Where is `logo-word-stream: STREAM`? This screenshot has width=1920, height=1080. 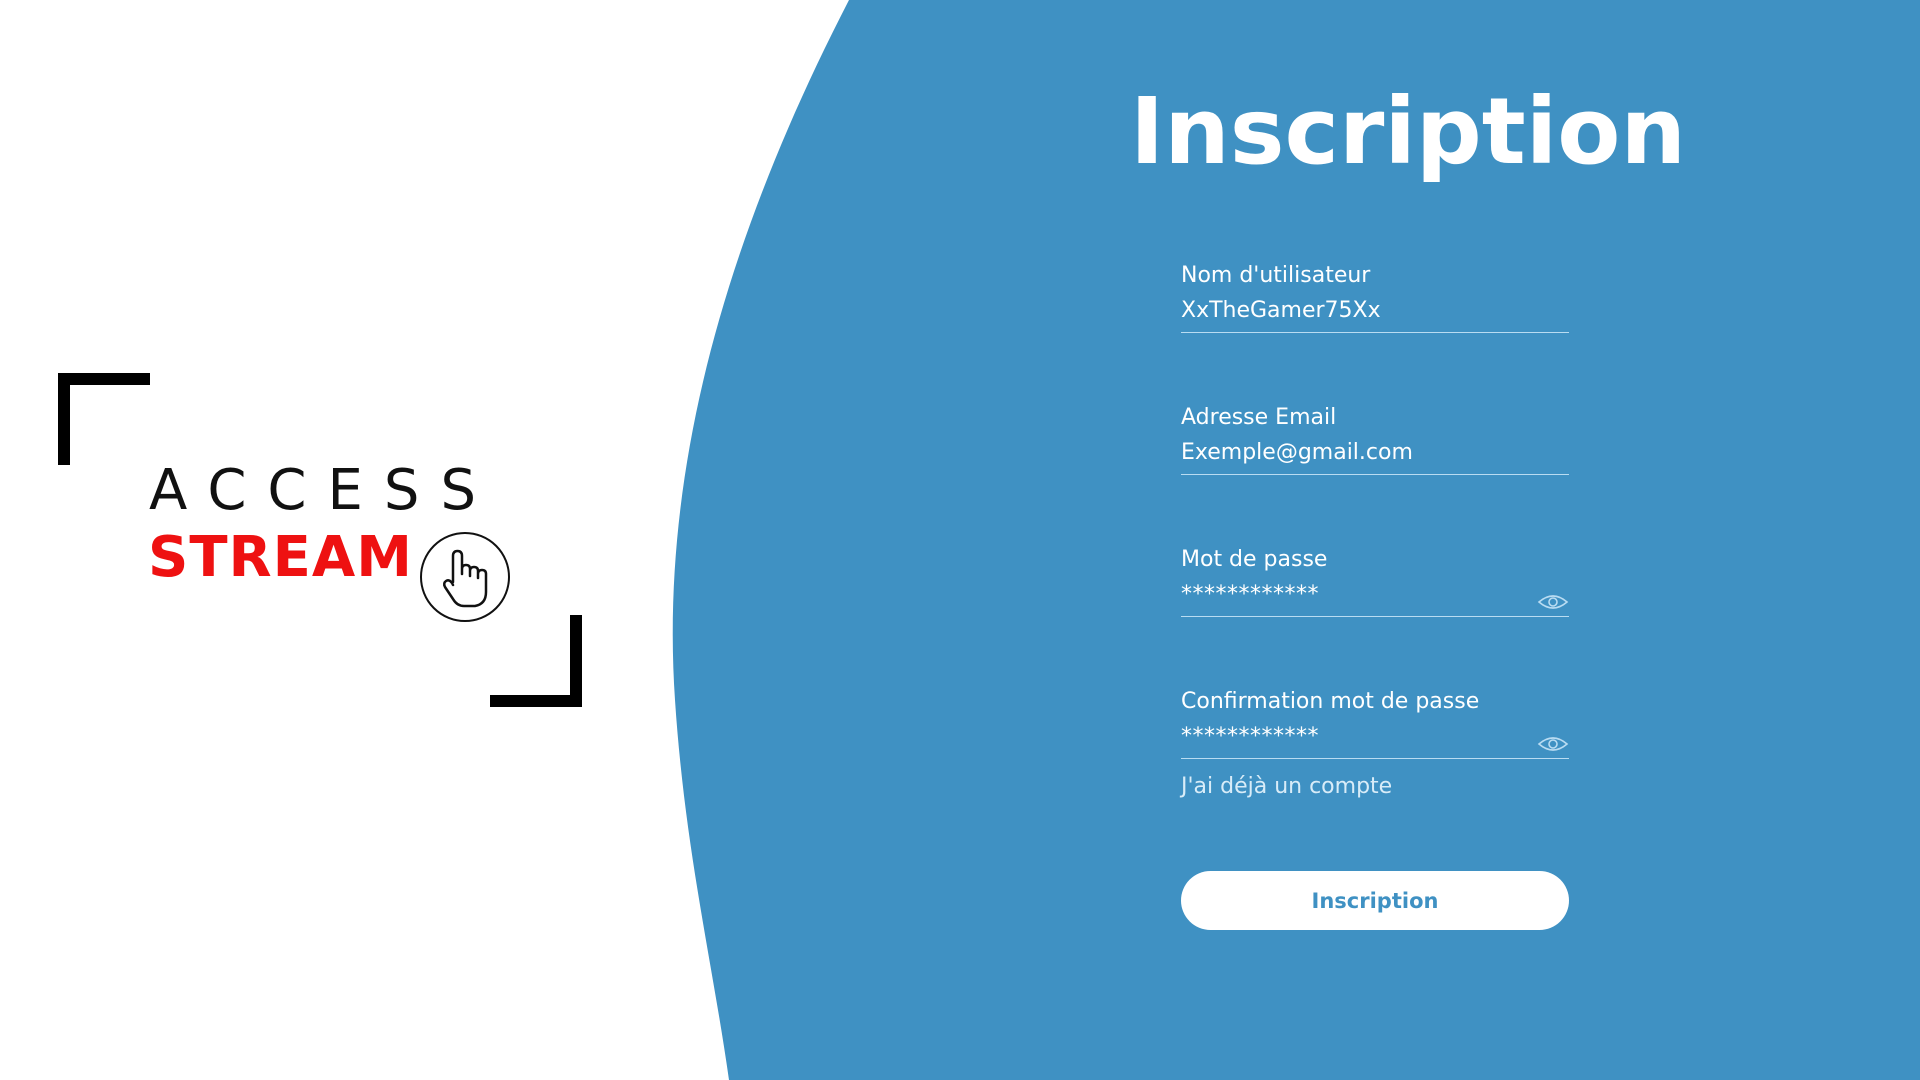
logo-word-stream: STREAM is located at coordinates (280, 557).